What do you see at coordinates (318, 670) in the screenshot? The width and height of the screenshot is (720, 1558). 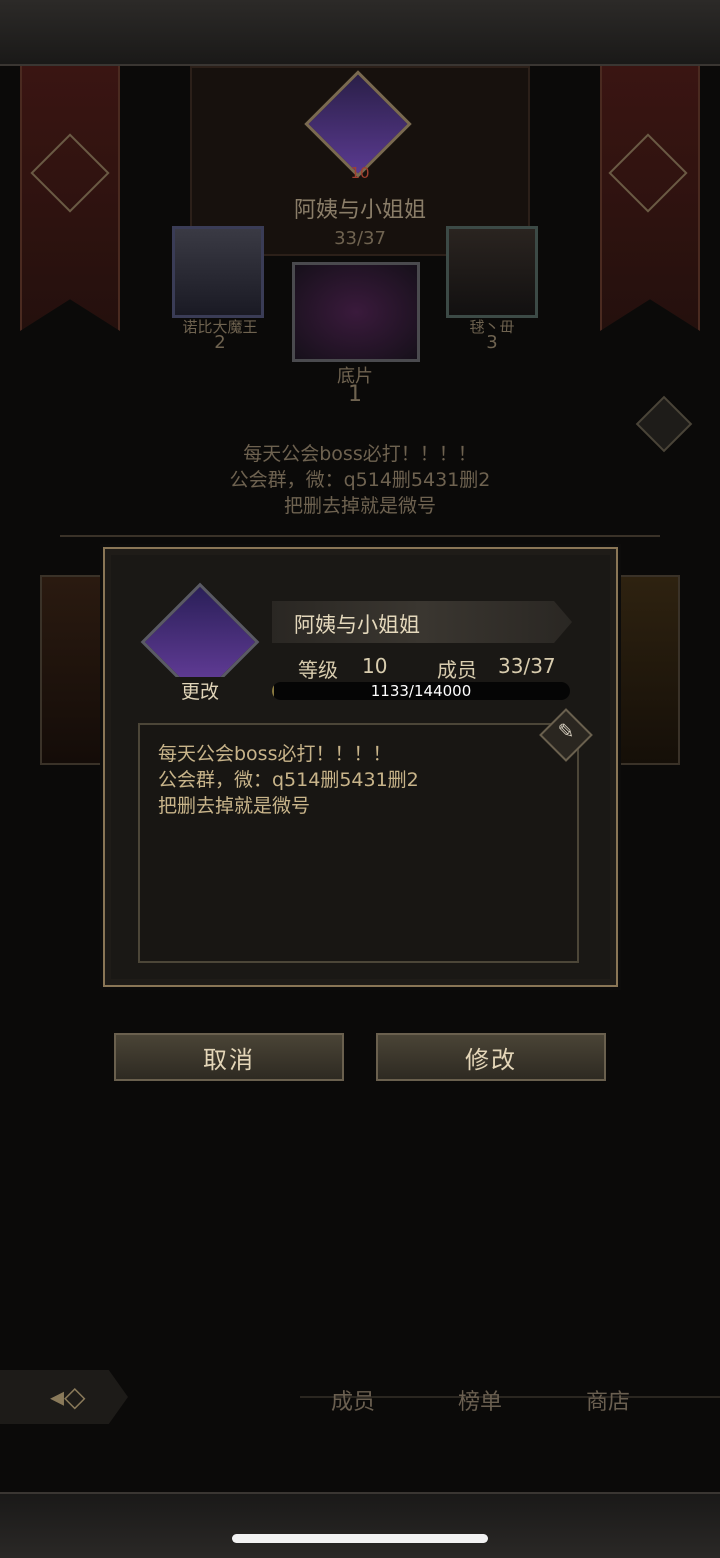 I see `level-label: 等级` at bounding box center [318, 670].